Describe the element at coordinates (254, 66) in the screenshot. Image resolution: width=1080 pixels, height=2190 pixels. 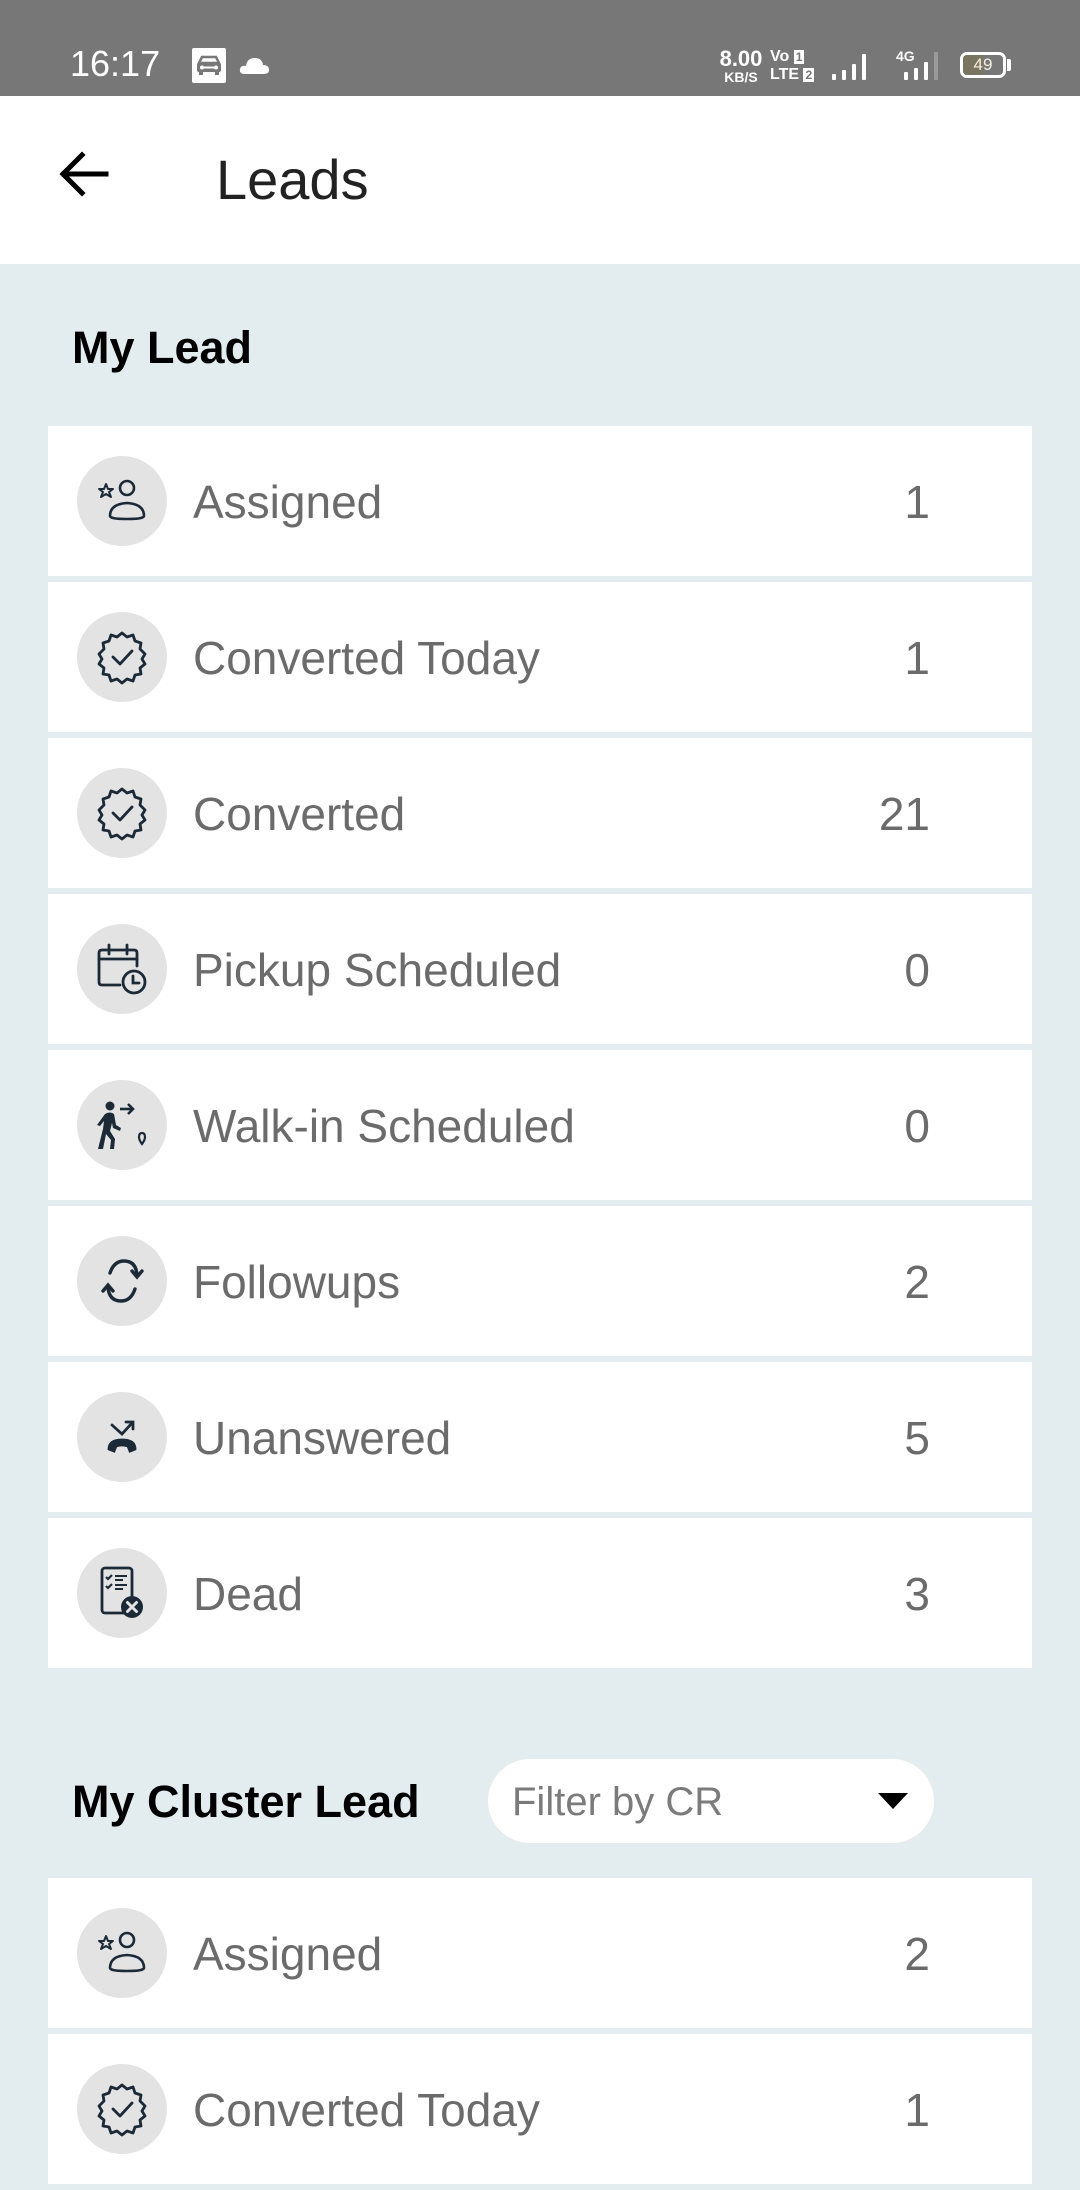
I see `cloud-icon` at that location.